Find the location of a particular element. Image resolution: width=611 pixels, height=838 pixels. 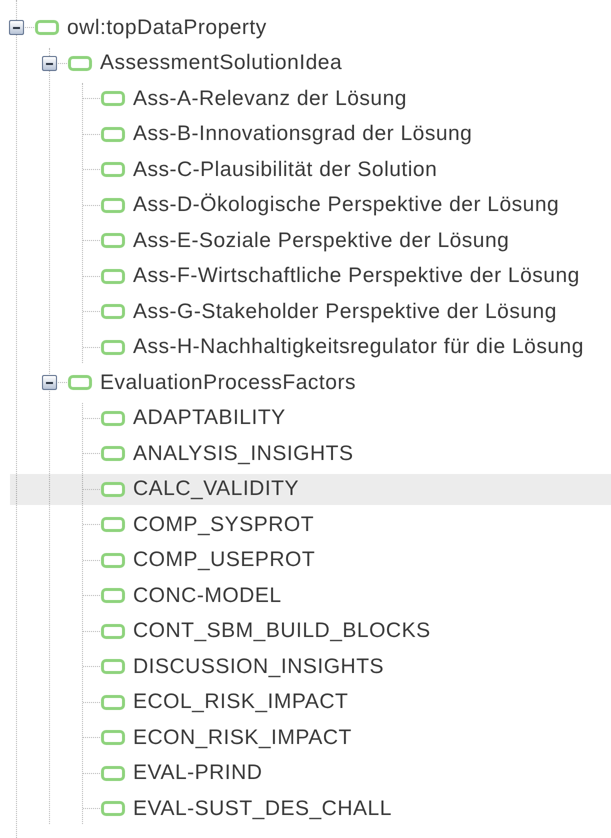

tree-label: Ass-E-Soziale Perspektive der Lösung is located at coordinates (321, 240).